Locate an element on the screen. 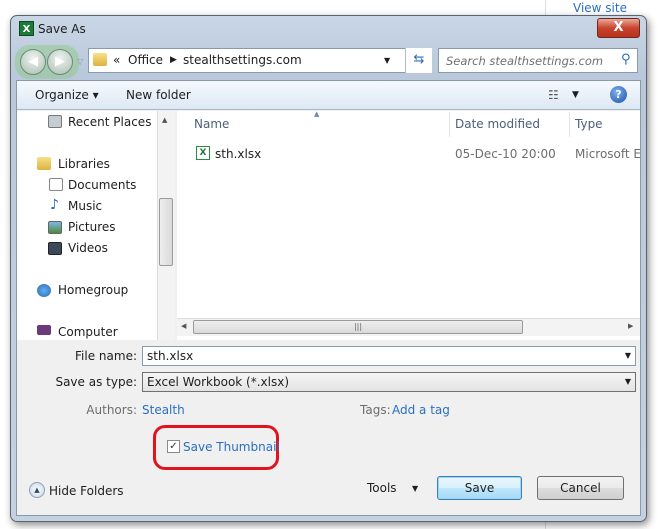 The width and height of the screenshot is (659, 529). libraries-icon is located at coordinates (44, 163).